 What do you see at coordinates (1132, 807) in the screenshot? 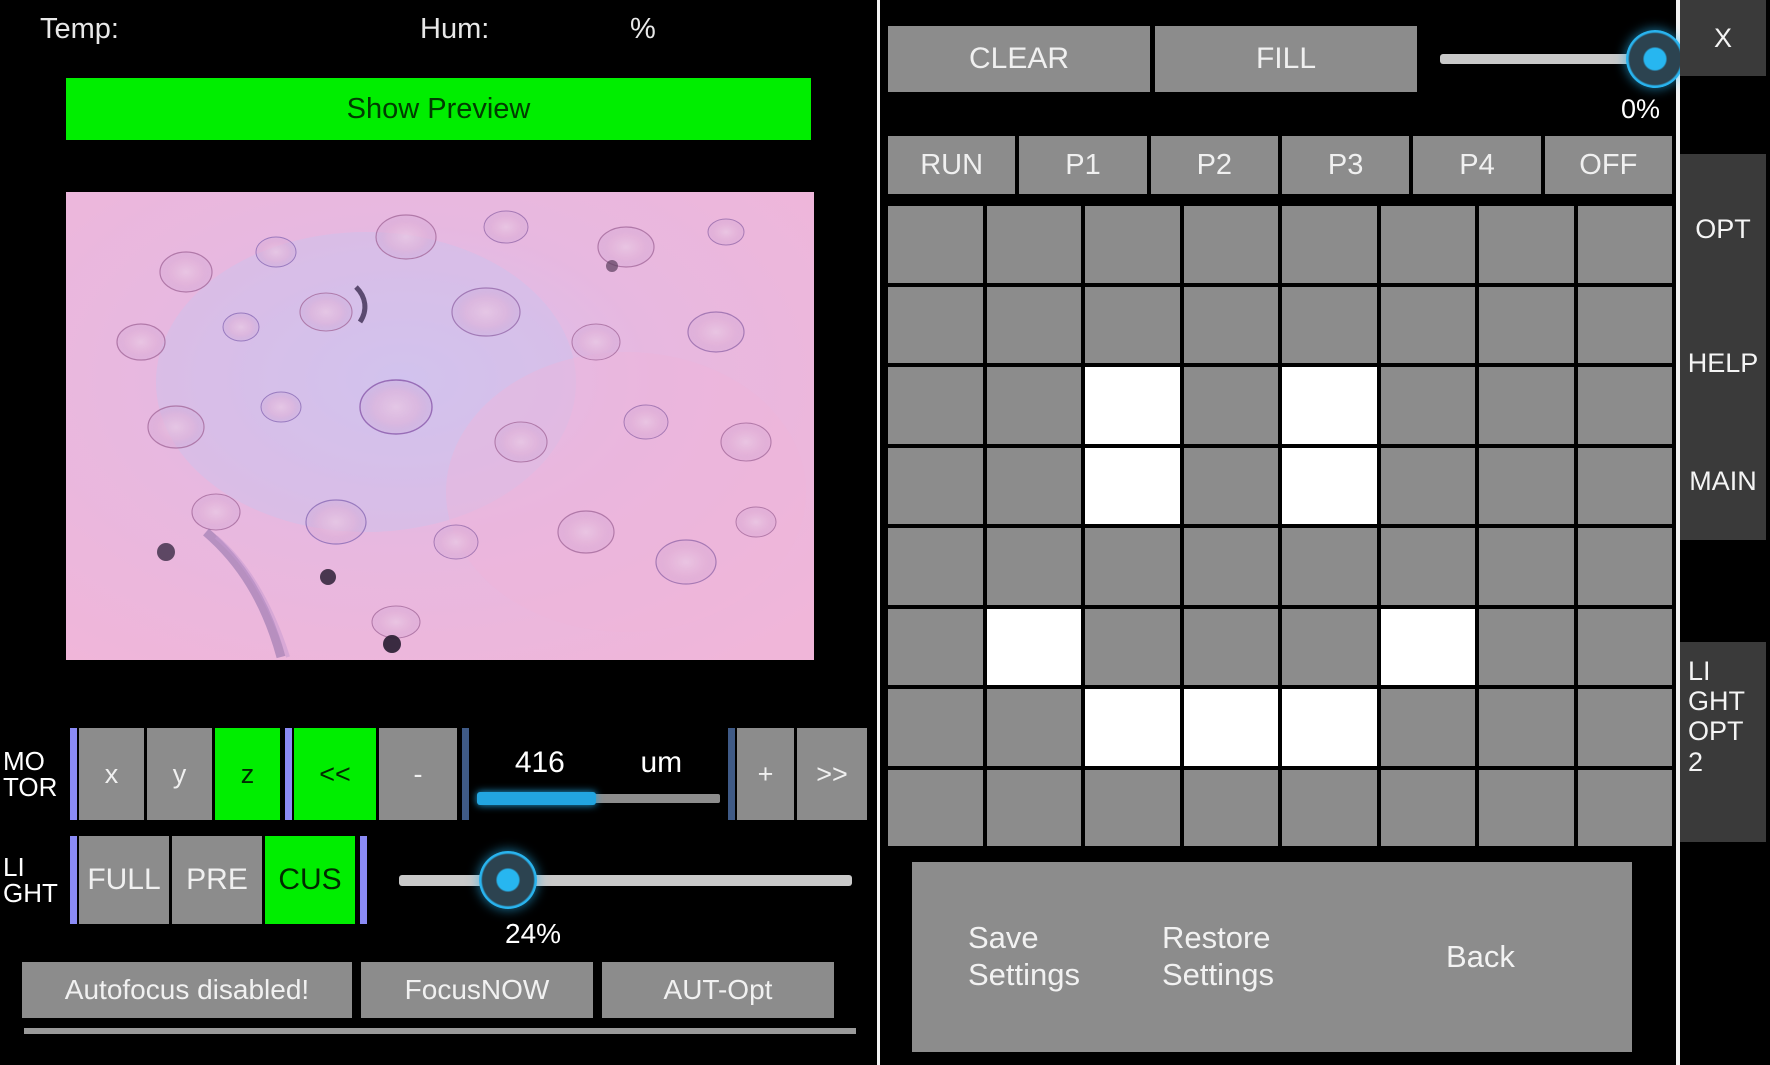
I see `led-cell-r7-c2` at bounding box center [1132, 807].